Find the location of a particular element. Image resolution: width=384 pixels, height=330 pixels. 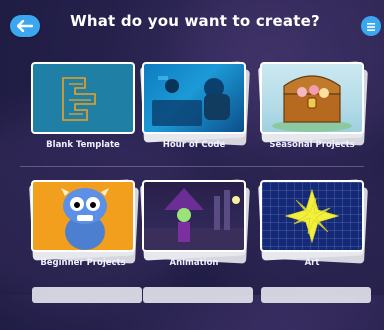

project-card-animation: Animation is located at coordinates (194, 223).